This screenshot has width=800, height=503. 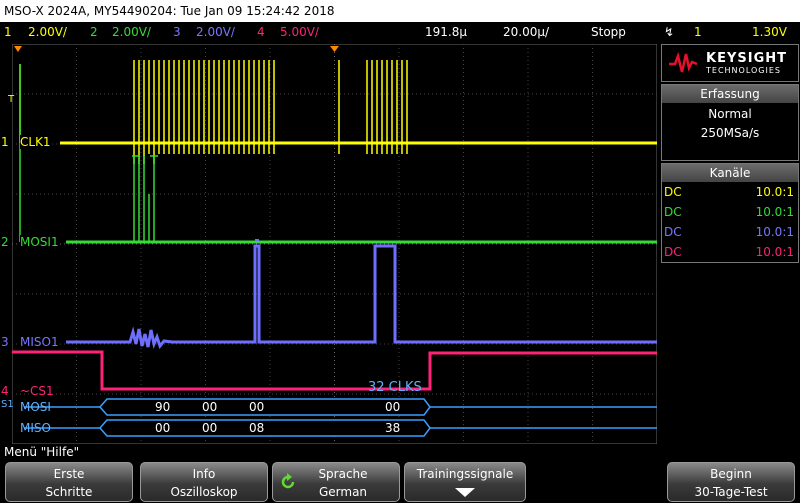 What do you see at coordinates (257, 428) in the screenshot?
I see `miso-byte: 08` at bounding box center [257, 428].